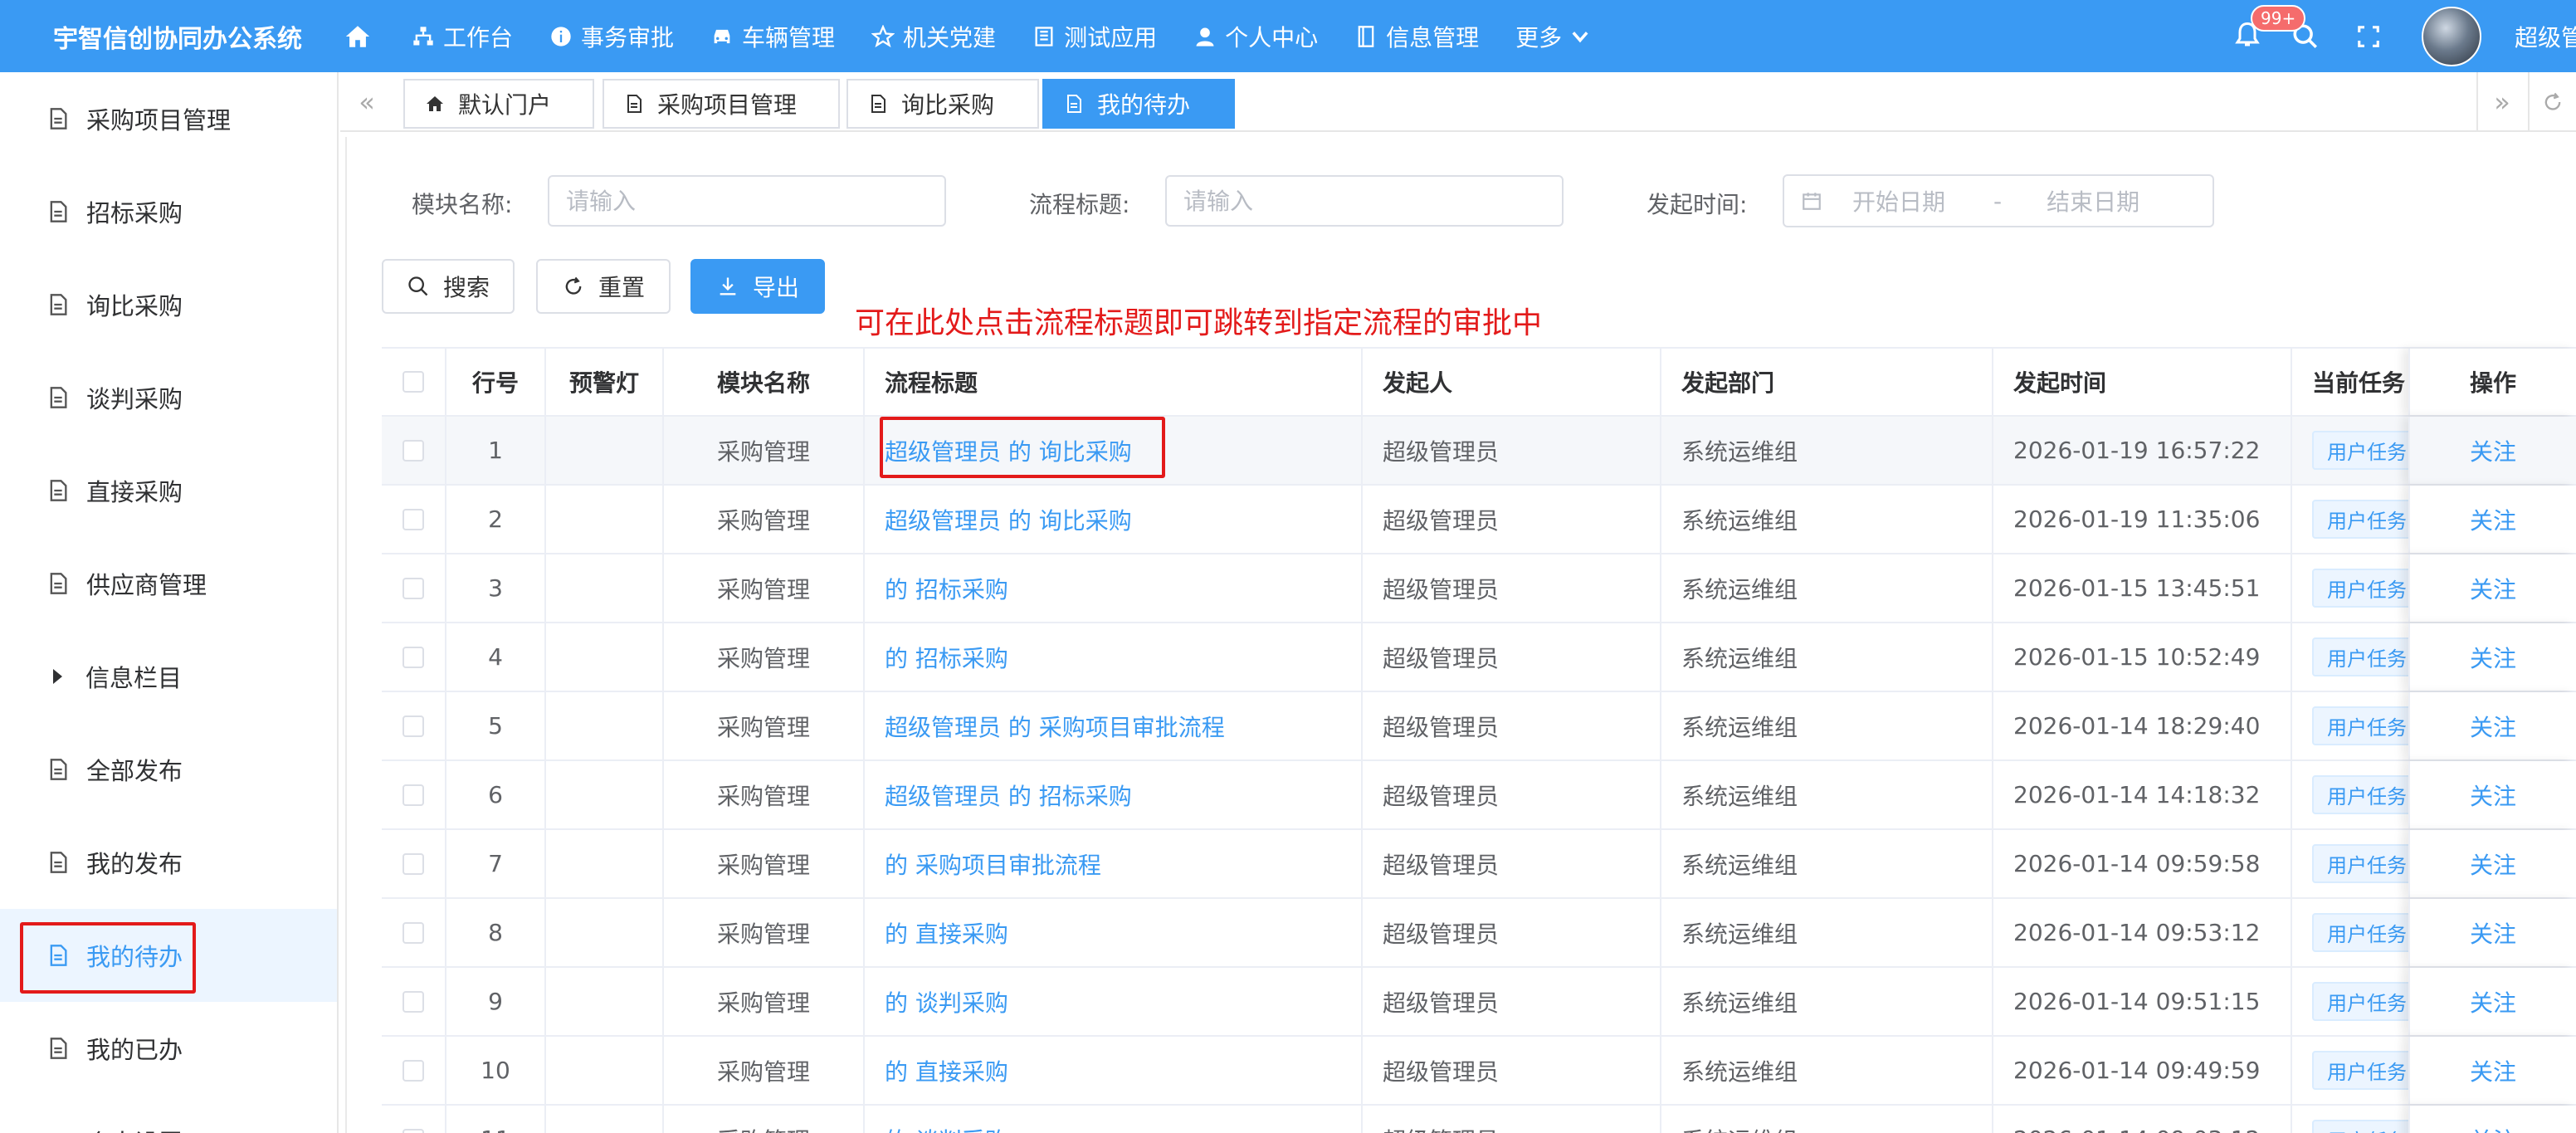  I want to click on select-all-checkbox, so click(413, 382).